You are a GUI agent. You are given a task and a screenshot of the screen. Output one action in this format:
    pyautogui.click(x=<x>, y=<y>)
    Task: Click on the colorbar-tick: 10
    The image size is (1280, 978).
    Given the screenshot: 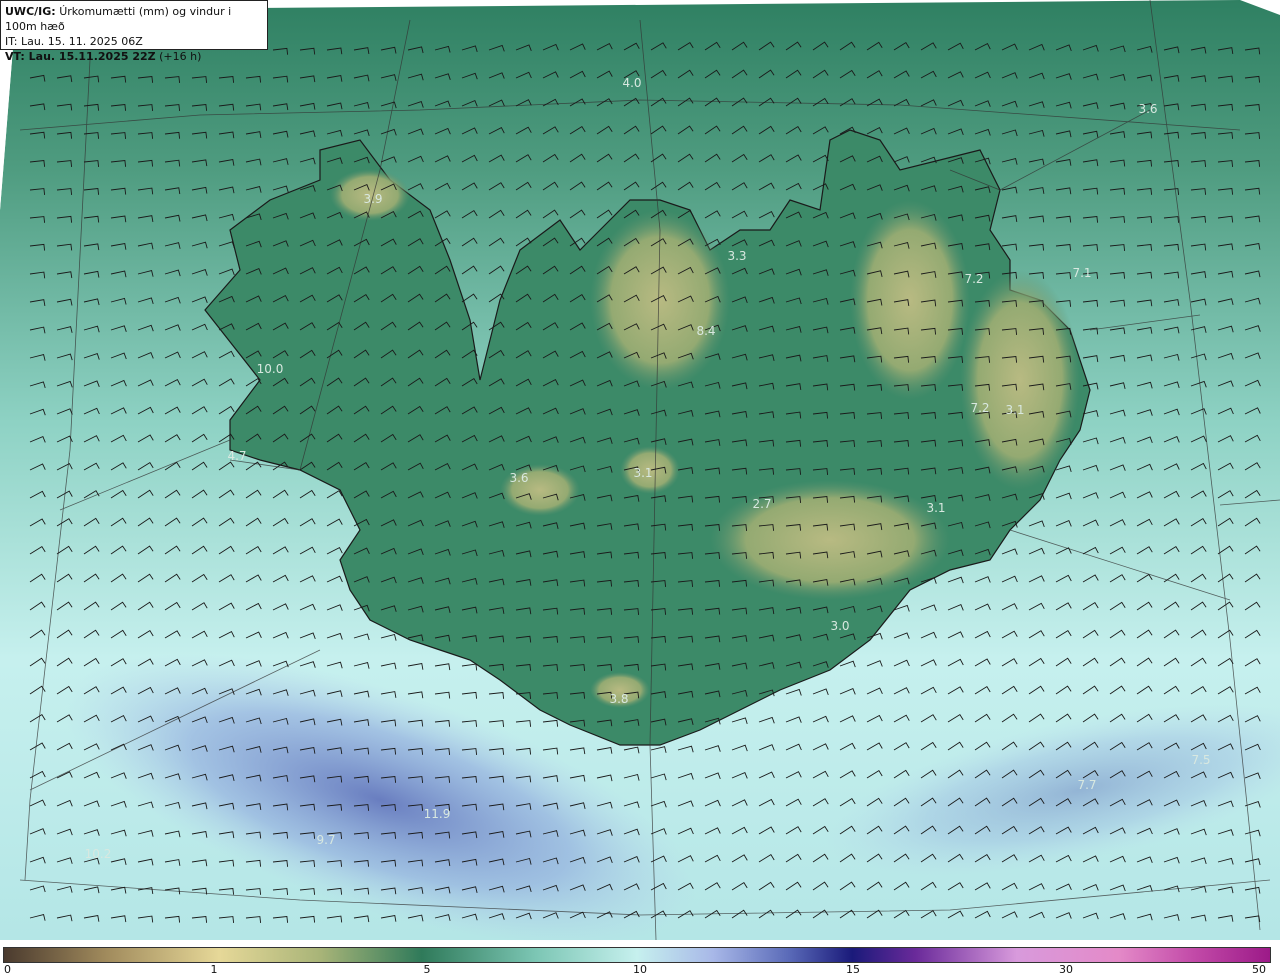 What is the action you would take?
    pyautogui.click(x=640, y=969)
    